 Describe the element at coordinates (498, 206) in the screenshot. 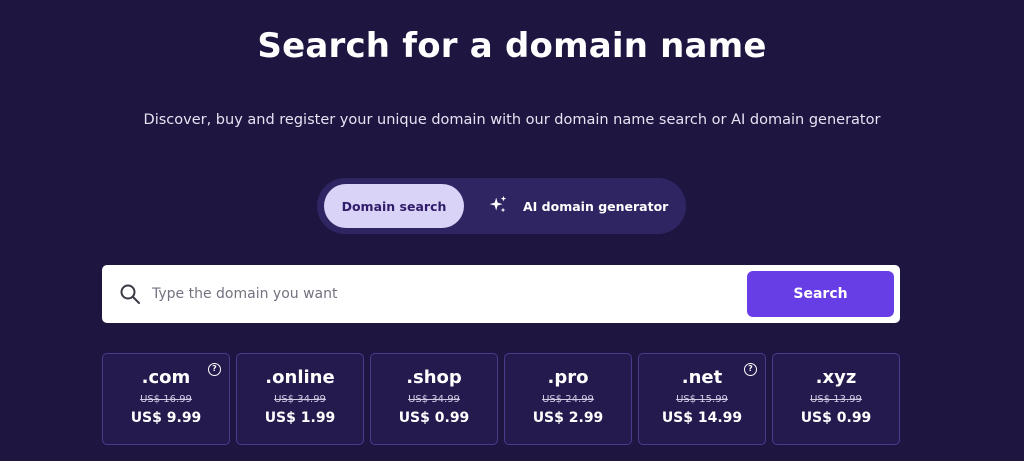

I see `sparkles-icon` at that location.